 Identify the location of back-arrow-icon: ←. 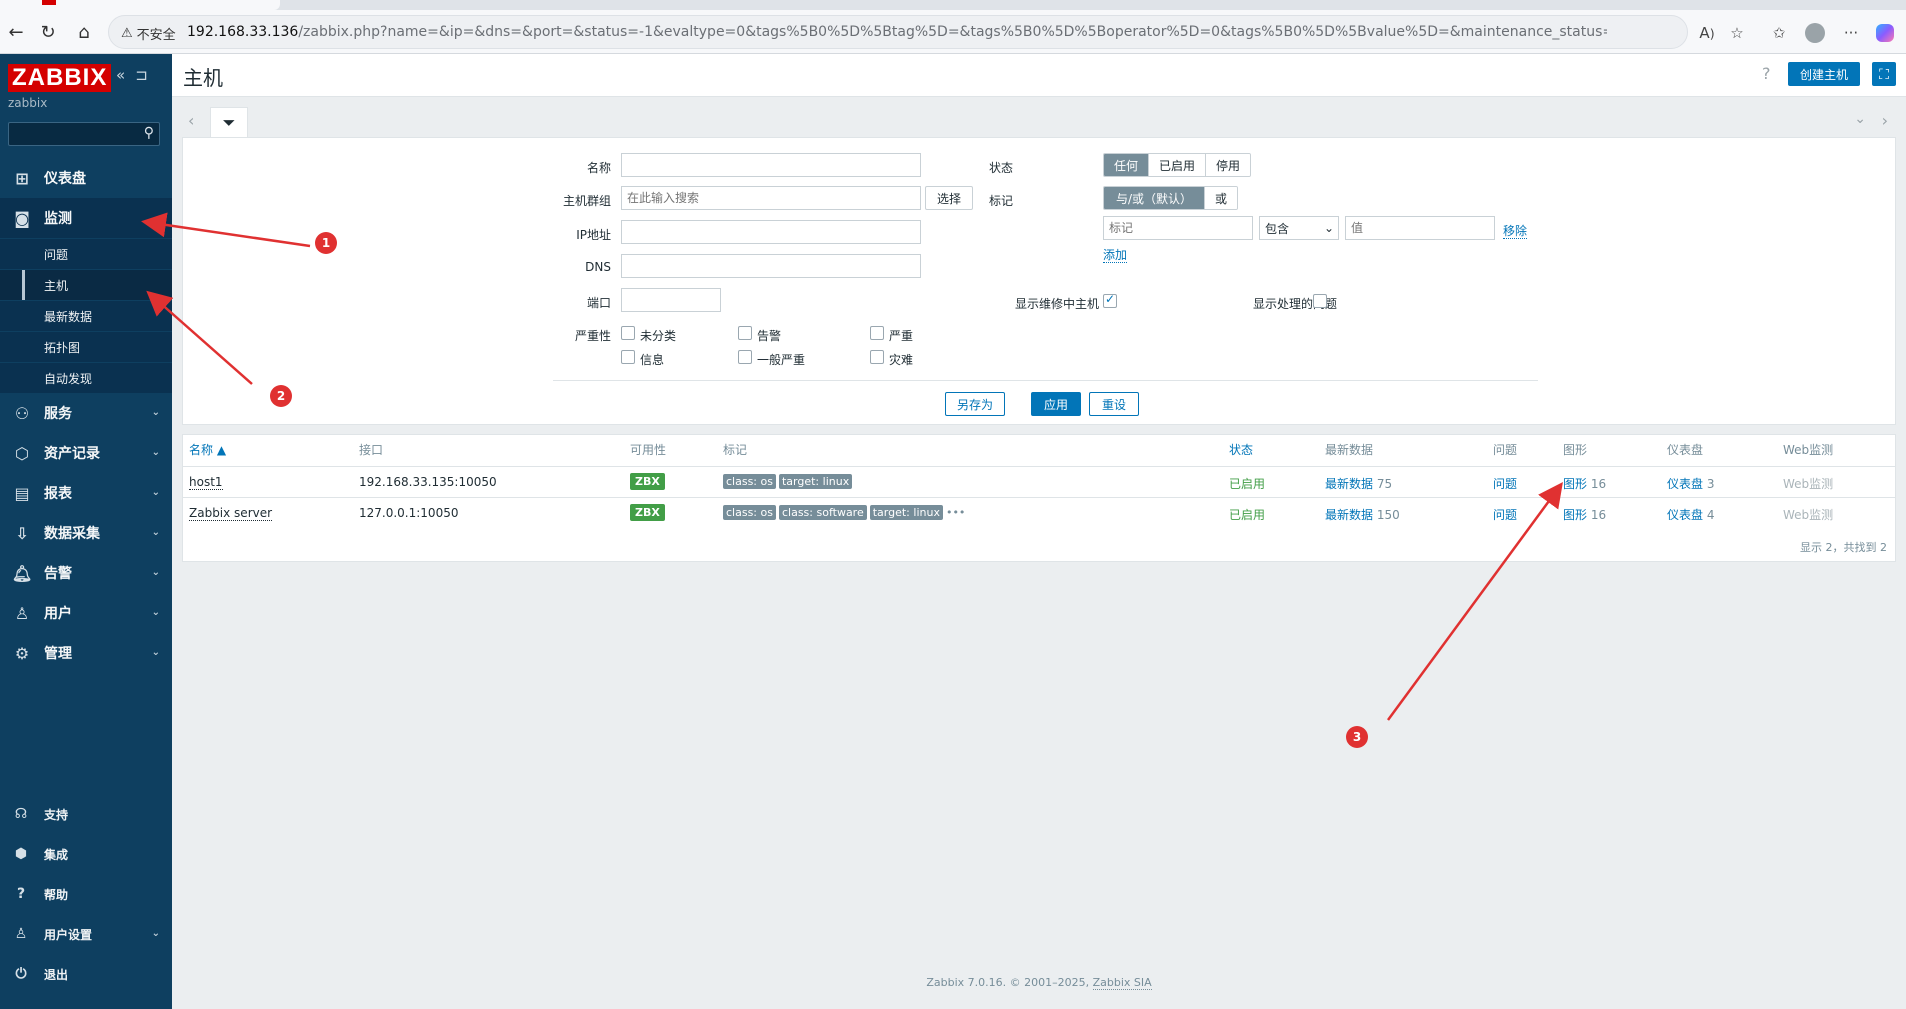
(16, 32).